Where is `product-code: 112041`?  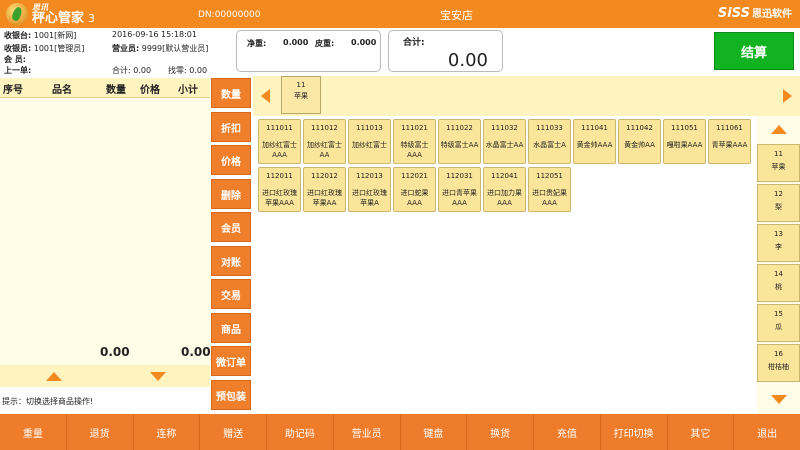 product-code: 112041 is located at coordinates (504, 176).